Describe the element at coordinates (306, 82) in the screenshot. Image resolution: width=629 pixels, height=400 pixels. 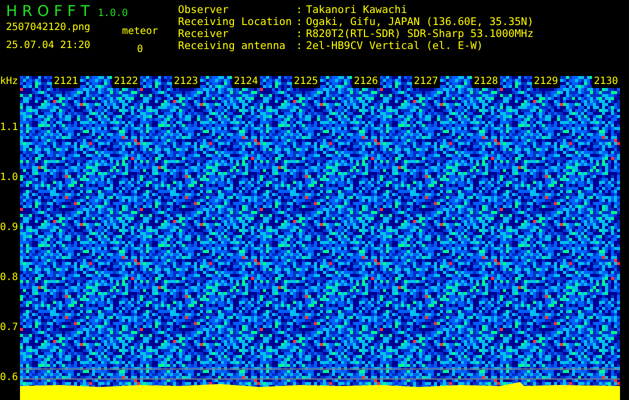
I see `time-label: 2125` at that location.